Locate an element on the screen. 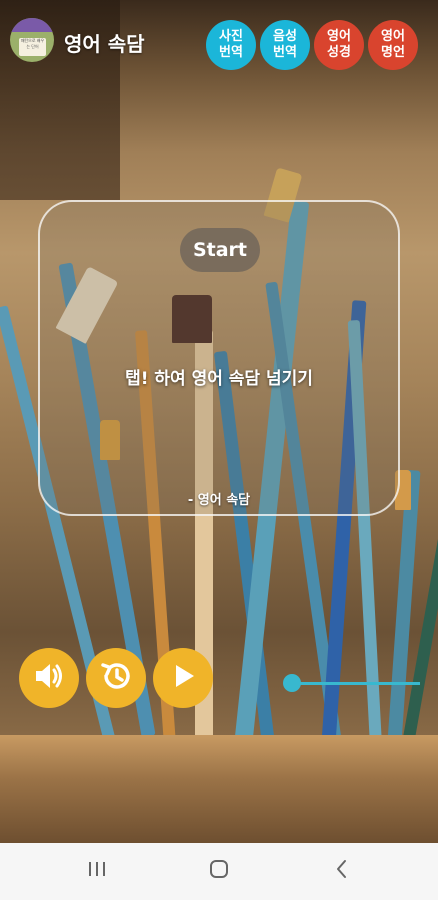 Image resolution: width=438 pixels, height=900 pixels. speed-slider-track is located at coordinates (356, 683).